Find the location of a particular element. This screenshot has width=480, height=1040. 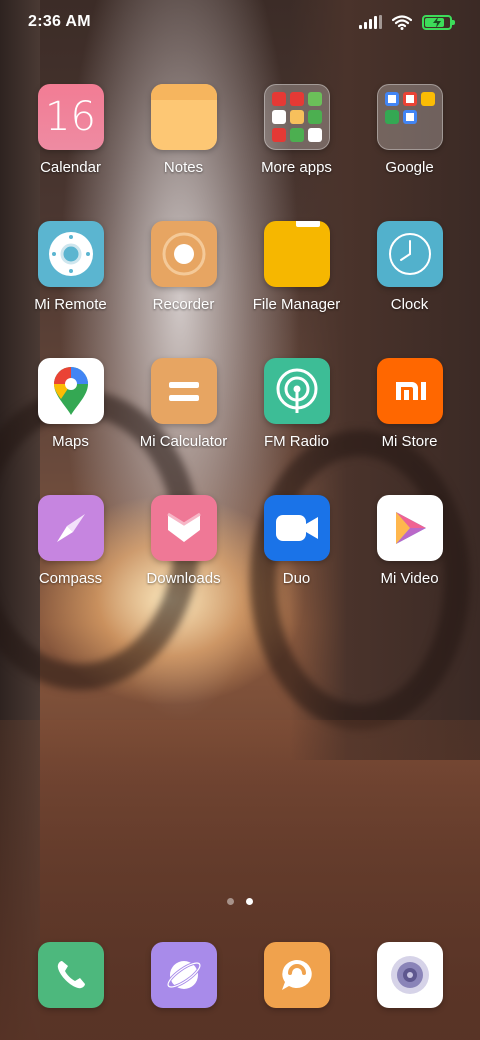

app-label: File Manager is located at coordinates (296, 304).